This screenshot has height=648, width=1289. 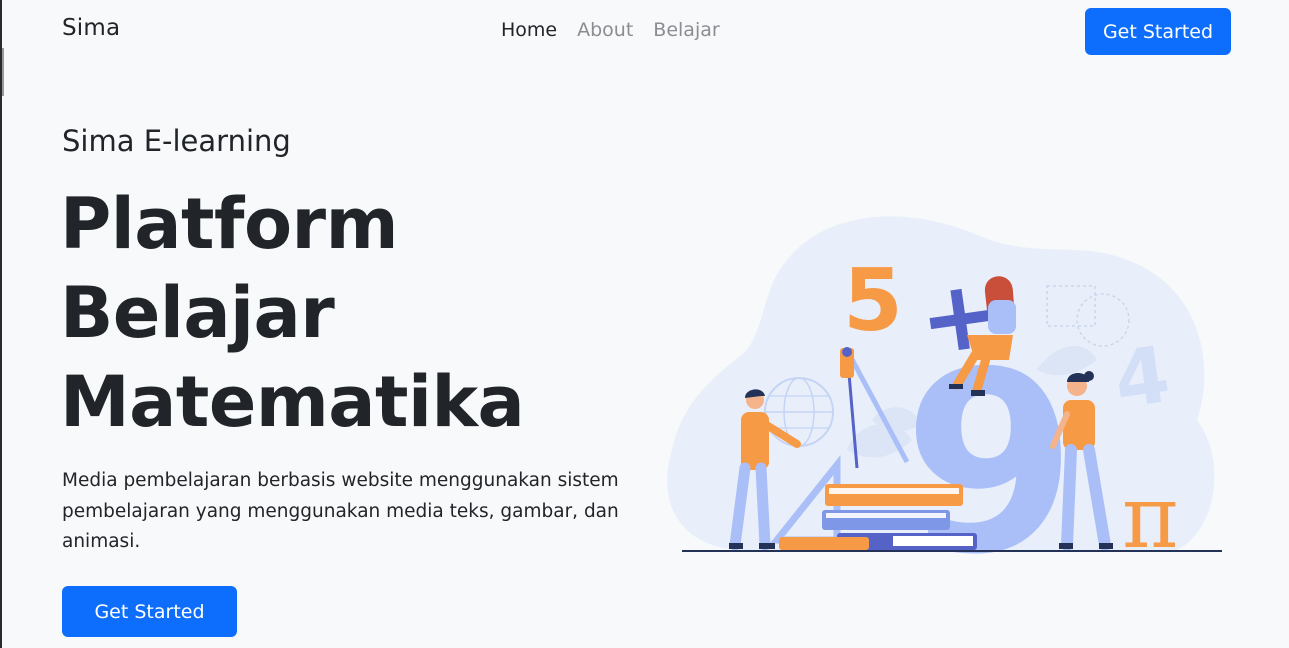 What do you see at coordinates (91, 28) in the screenshot?
I see `brand-logo: Sima` at bounding box center [91, 28].